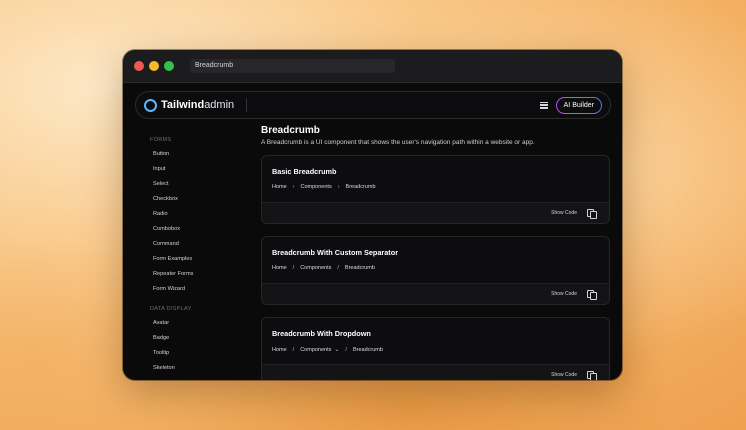  What do you see at coordinates (169, 66) in the screenshot?
I see `maximize-window-button` at bounding box center [169, 66].